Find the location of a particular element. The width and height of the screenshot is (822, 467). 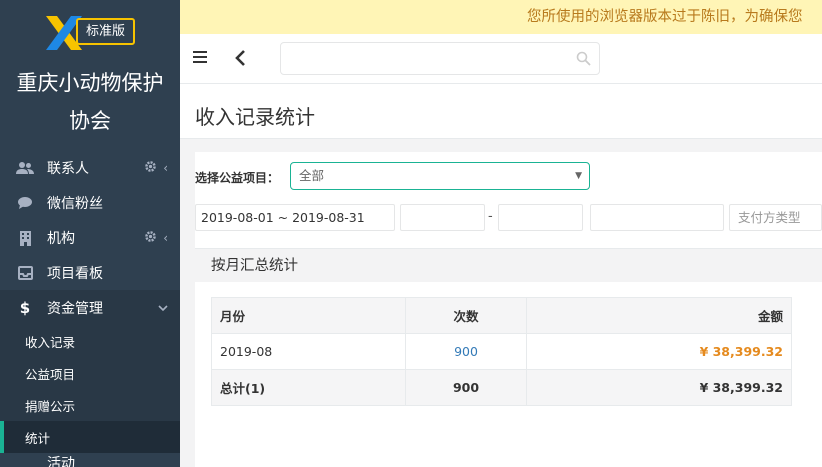

menu-item-icon is located at coordinates (25, 460).